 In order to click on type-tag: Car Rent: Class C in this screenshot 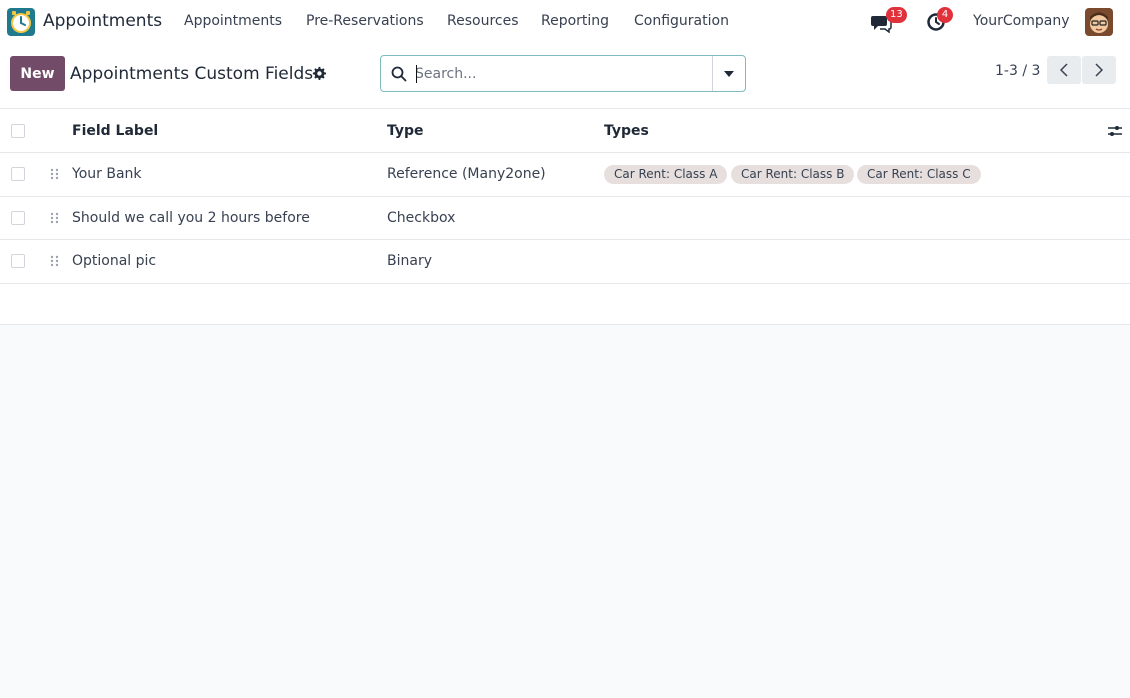, I will do `click(919, 174)`.